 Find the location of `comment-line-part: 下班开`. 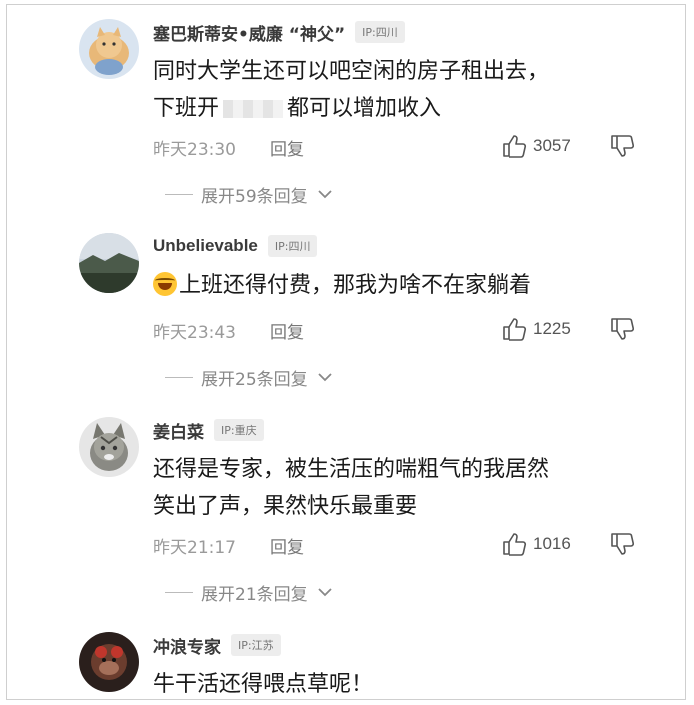

comment-line-part: 下班开 is located at coordinates (186, 108).